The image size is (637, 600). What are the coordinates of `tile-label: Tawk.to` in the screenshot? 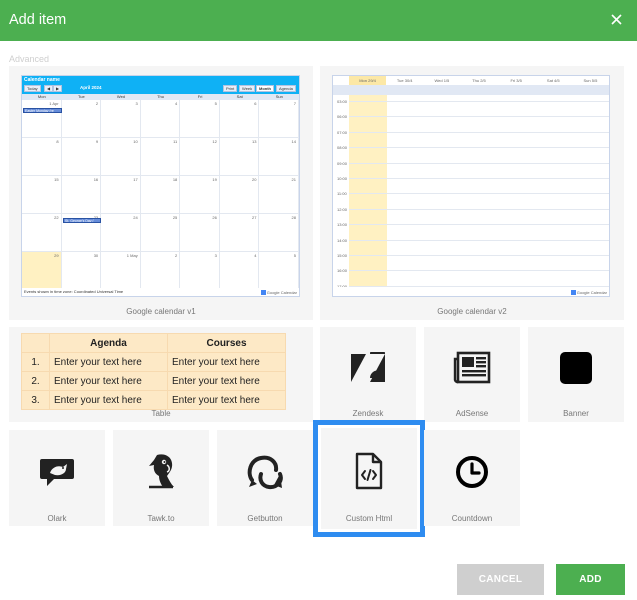 It's located at (161, 518).